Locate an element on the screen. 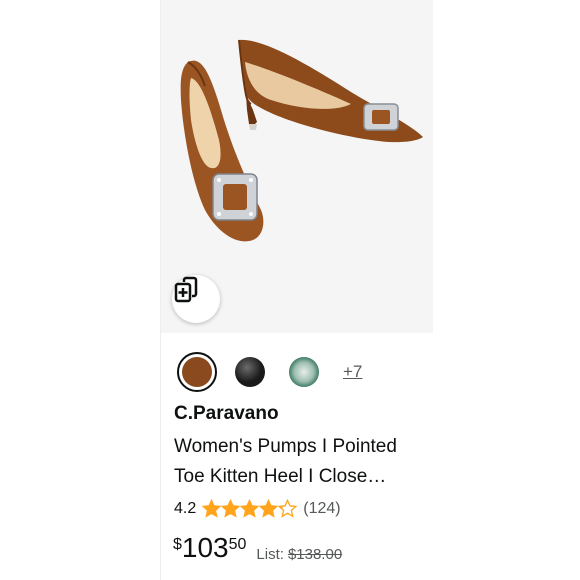  right-shoe-image is located at coordinates (330, 91).